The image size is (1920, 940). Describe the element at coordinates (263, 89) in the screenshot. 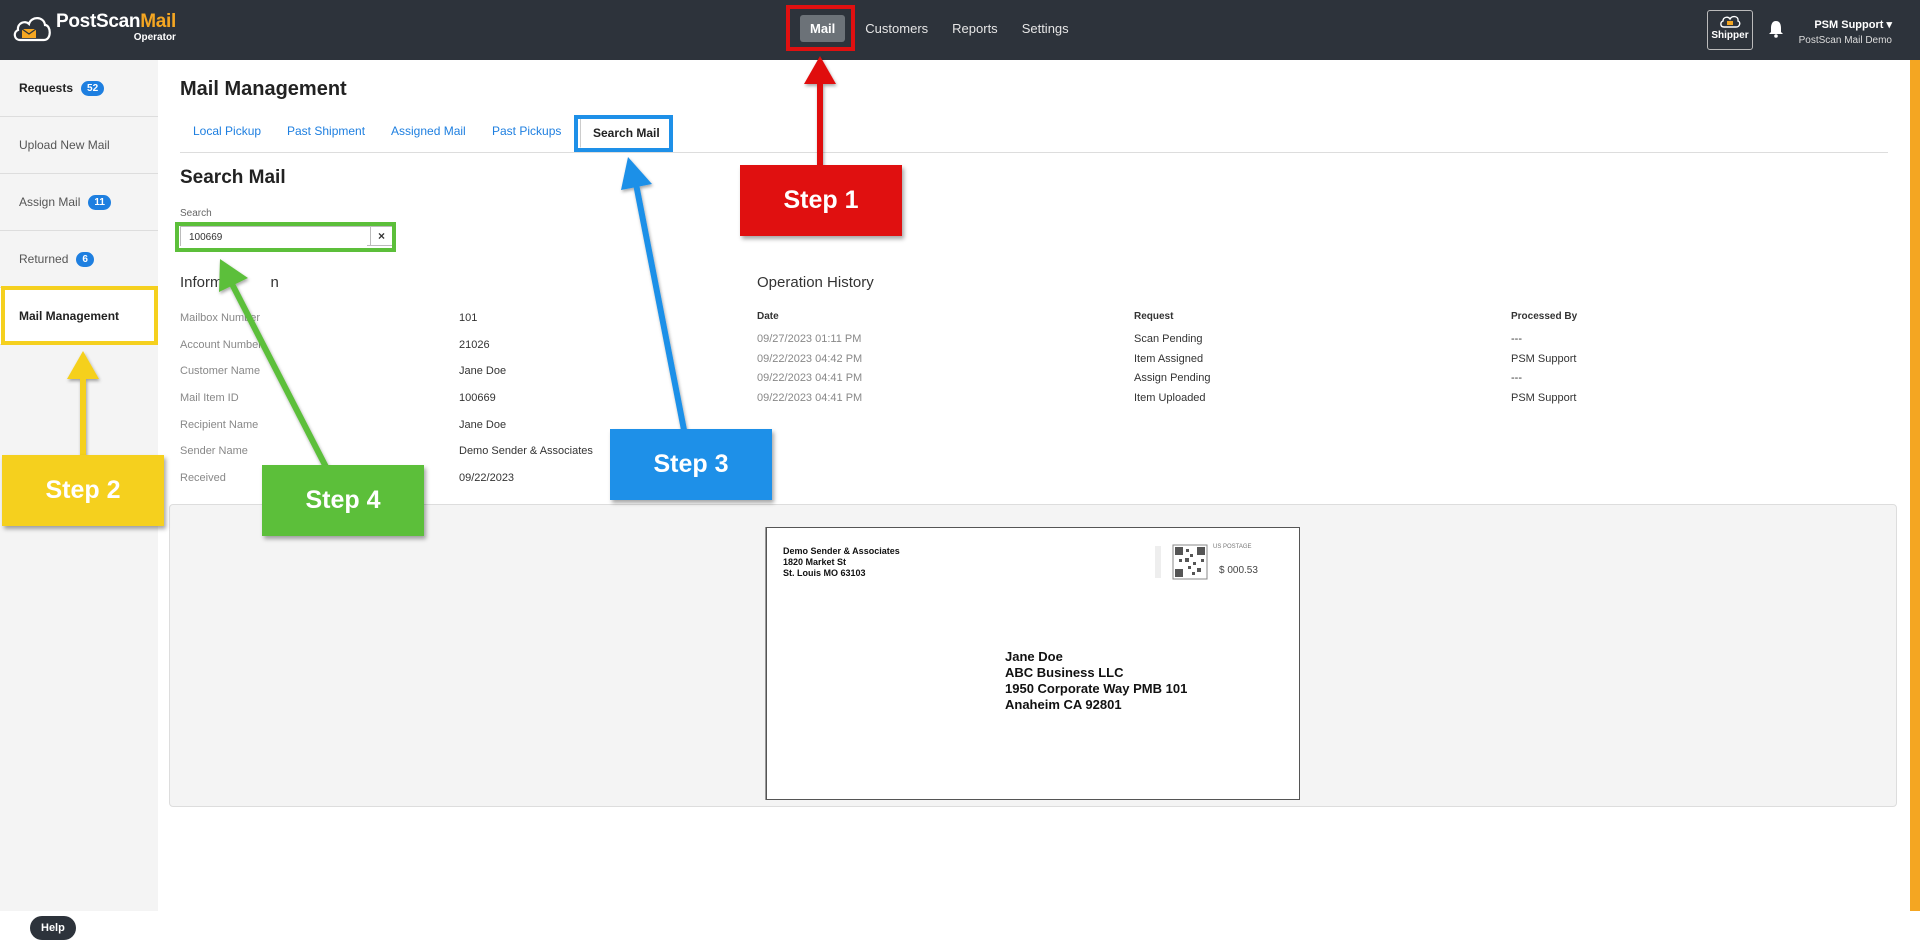

I see `page-title: Mail Management` at that location.